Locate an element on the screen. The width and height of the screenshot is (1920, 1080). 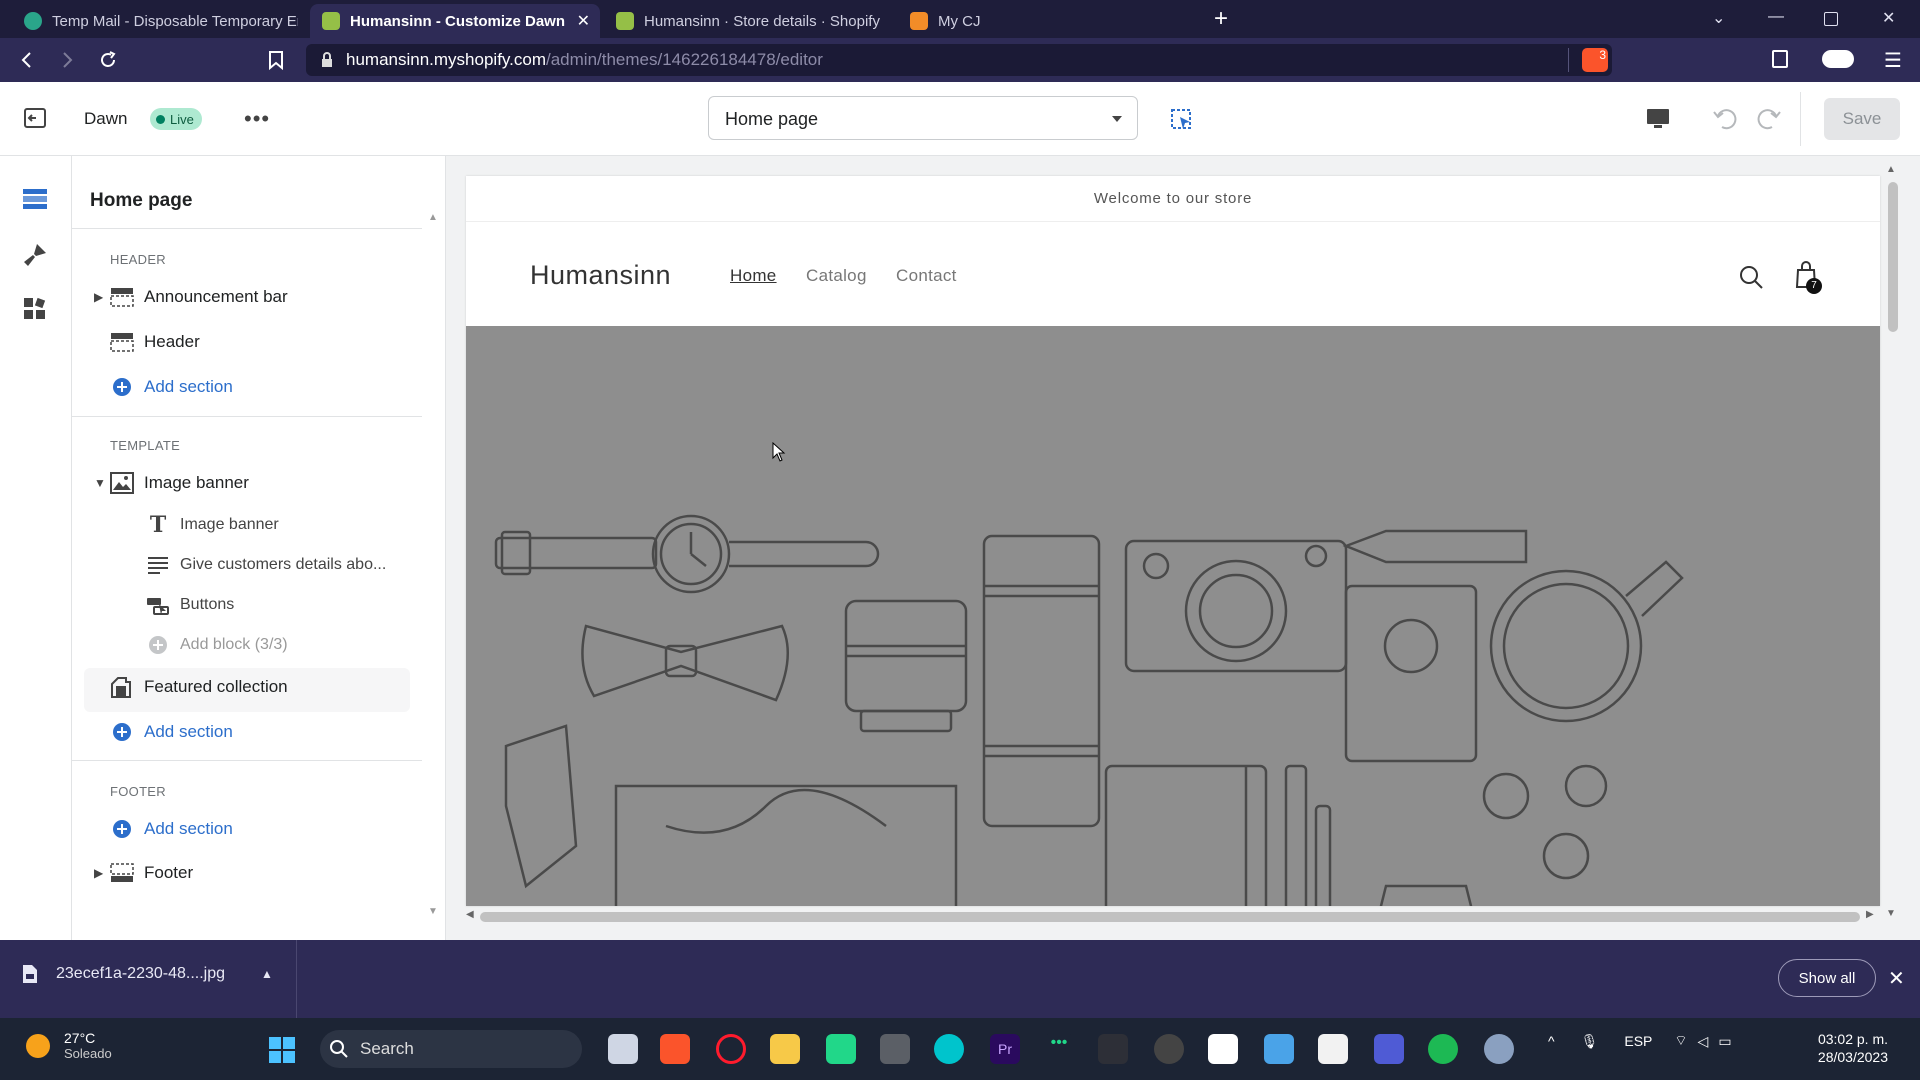
section-image-banner: Image banner is located at coordinates (179, 483).